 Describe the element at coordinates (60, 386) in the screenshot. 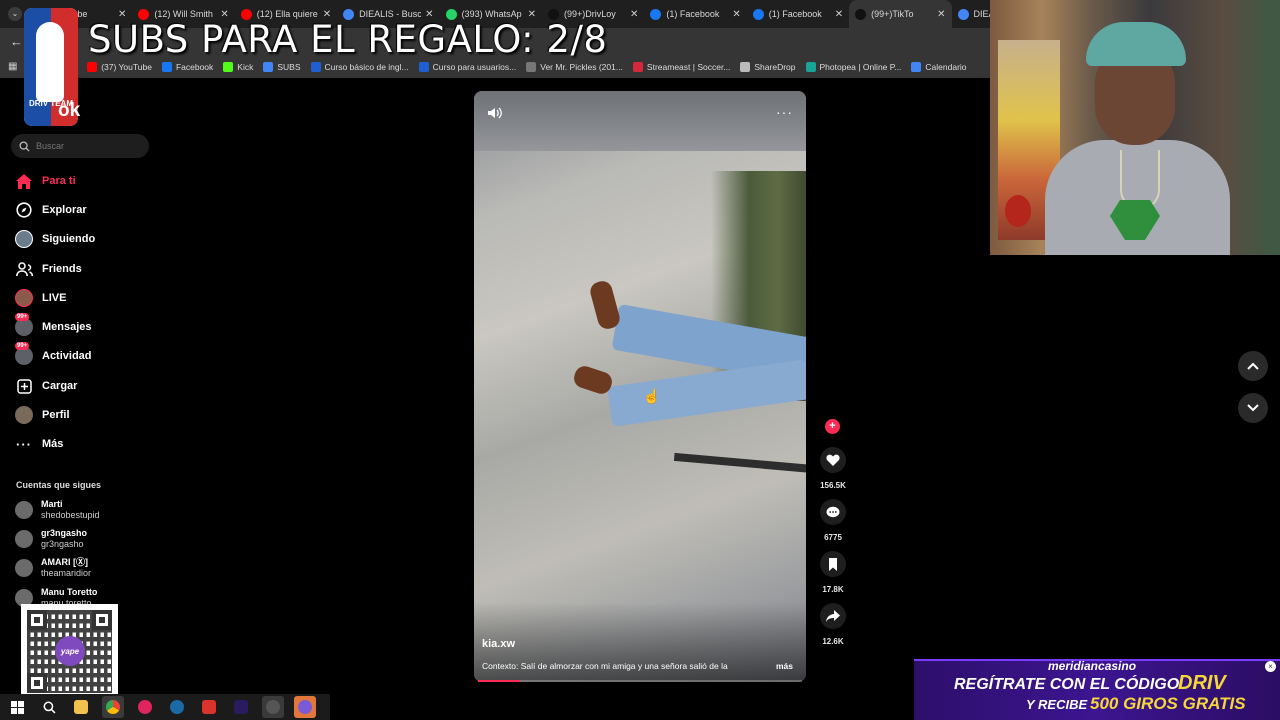

I see `sidebar-item-label: Cargar` at that location.